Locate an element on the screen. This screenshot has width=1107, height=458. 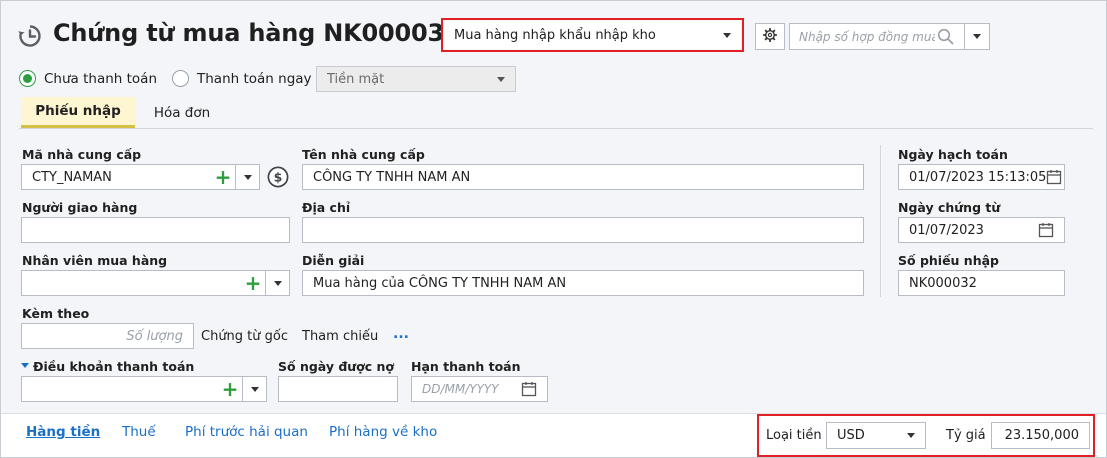
posting-date-input: 01/07/2023 15:13:05 is located at coordinates (981, 177).